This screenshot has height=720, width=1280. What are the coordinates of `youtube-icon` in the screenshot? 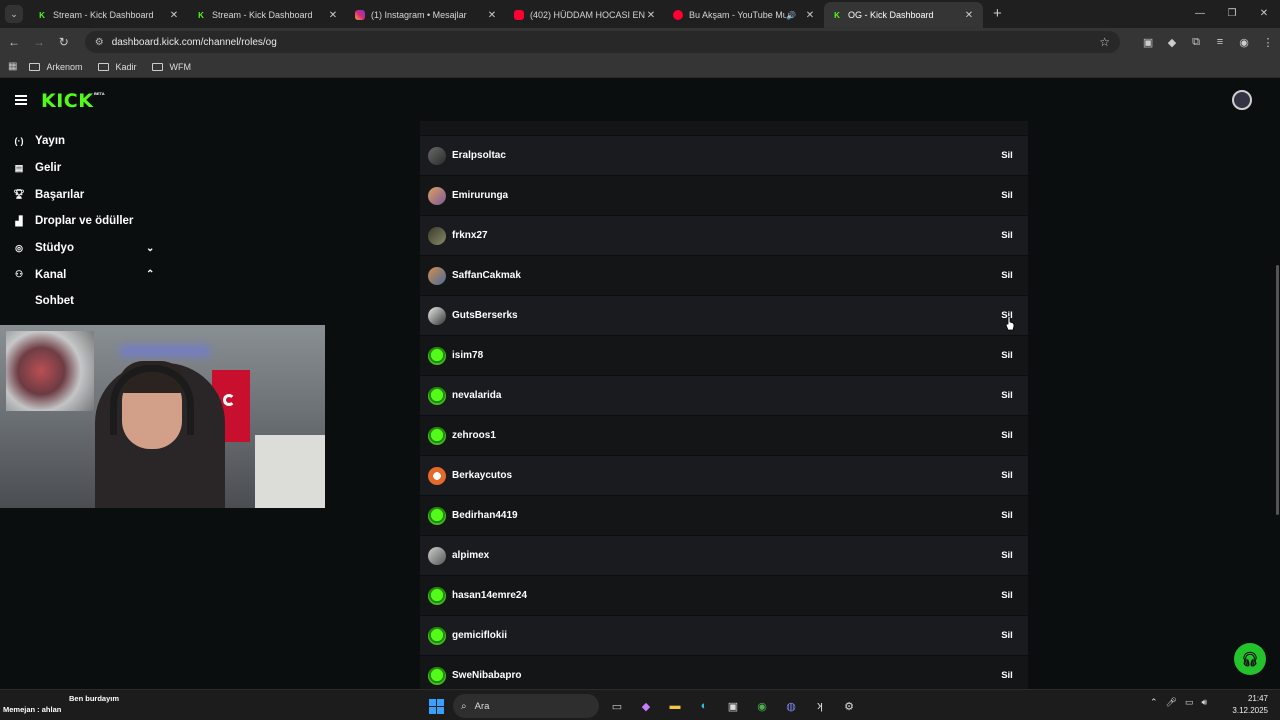 It's located at (519, 15).